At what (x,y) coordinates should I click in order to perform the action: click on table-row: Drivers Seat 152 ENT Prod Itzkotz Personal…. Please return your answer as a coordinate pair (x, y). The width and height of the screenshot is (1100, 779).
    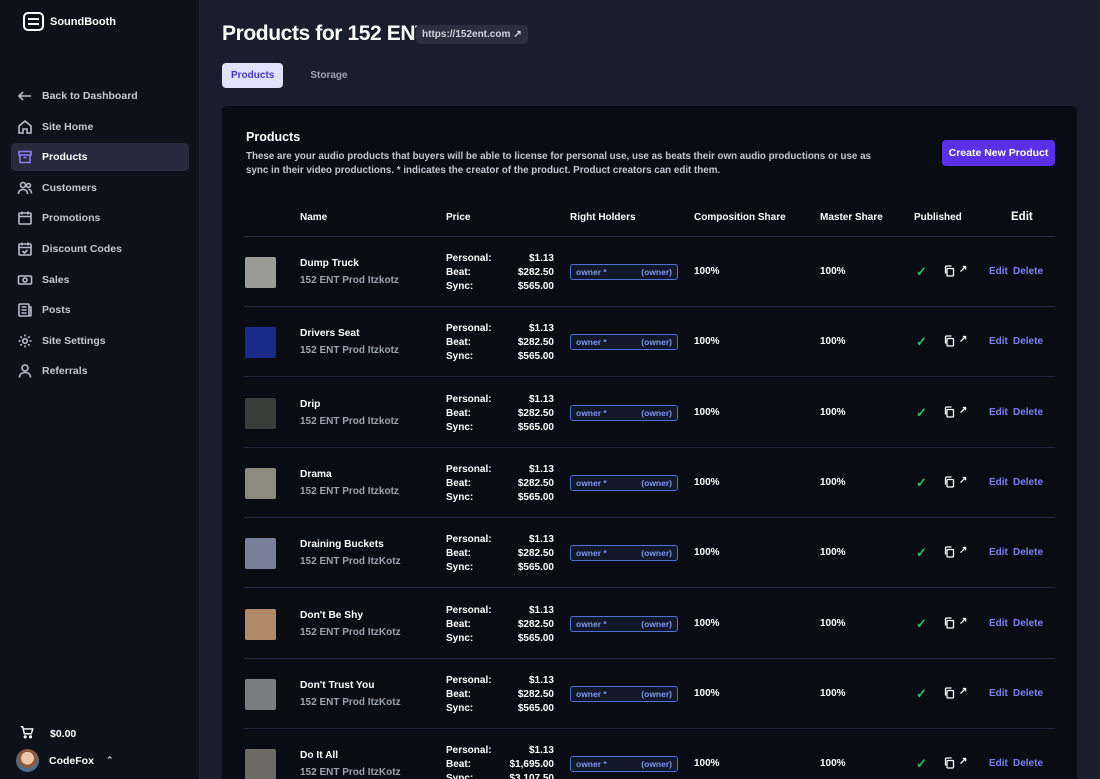
    Looking at the image, I should click on (649, 342).